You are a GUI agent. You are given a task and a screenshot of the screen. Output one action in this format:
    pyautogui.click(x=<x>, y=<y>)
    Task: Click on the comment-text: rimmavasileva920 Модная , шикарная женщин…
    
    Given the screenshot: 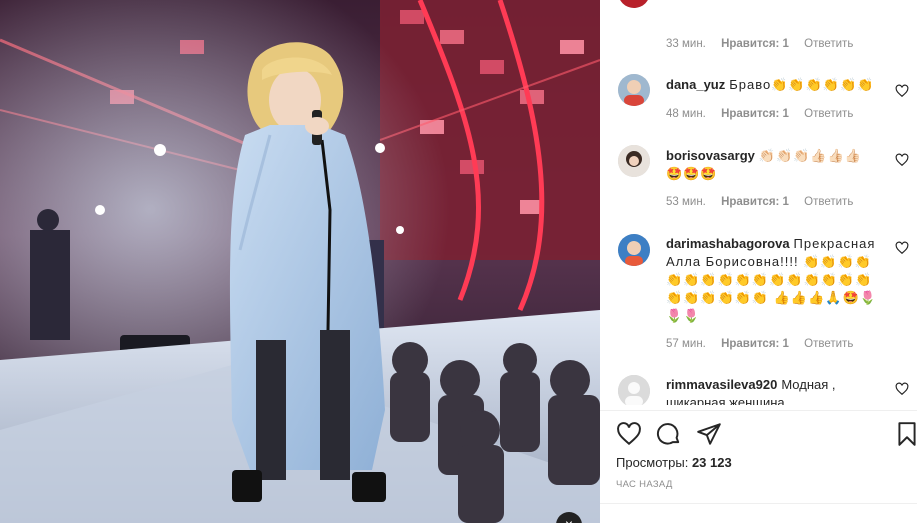 What is the action you would take?
    pyautogui.click(x=774, y=390)
    